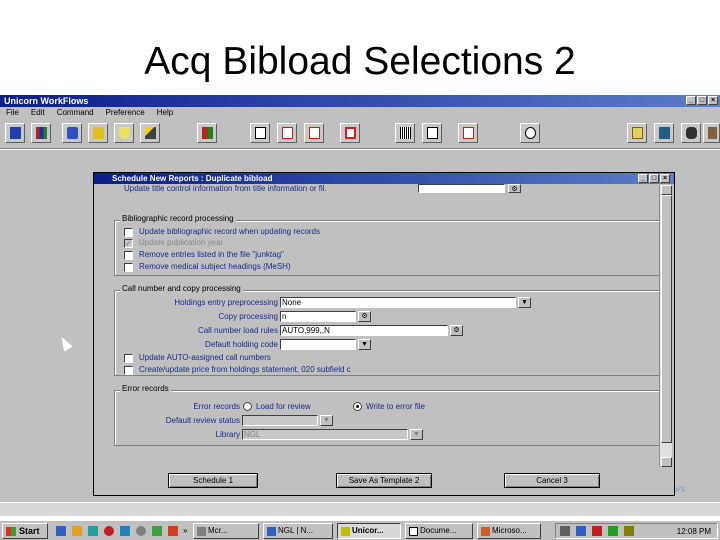 The height and width of the screenshot is (540, 720). I want to click on write-error-file-radio, so click(357, 406).